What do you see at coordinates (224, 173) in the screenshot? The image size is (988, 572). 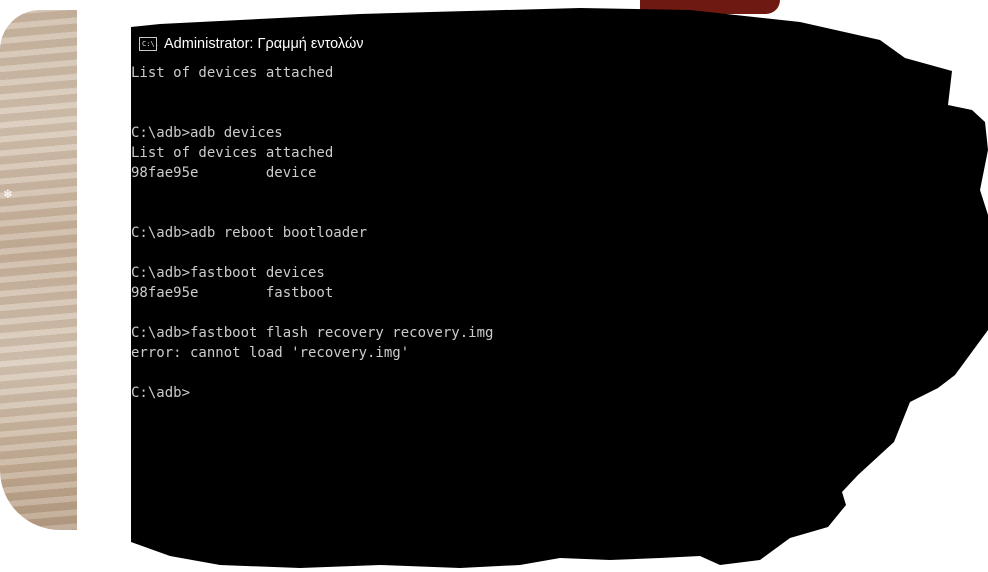 I see `console-line: 98fae95e device` at bounding box center [224, 173].